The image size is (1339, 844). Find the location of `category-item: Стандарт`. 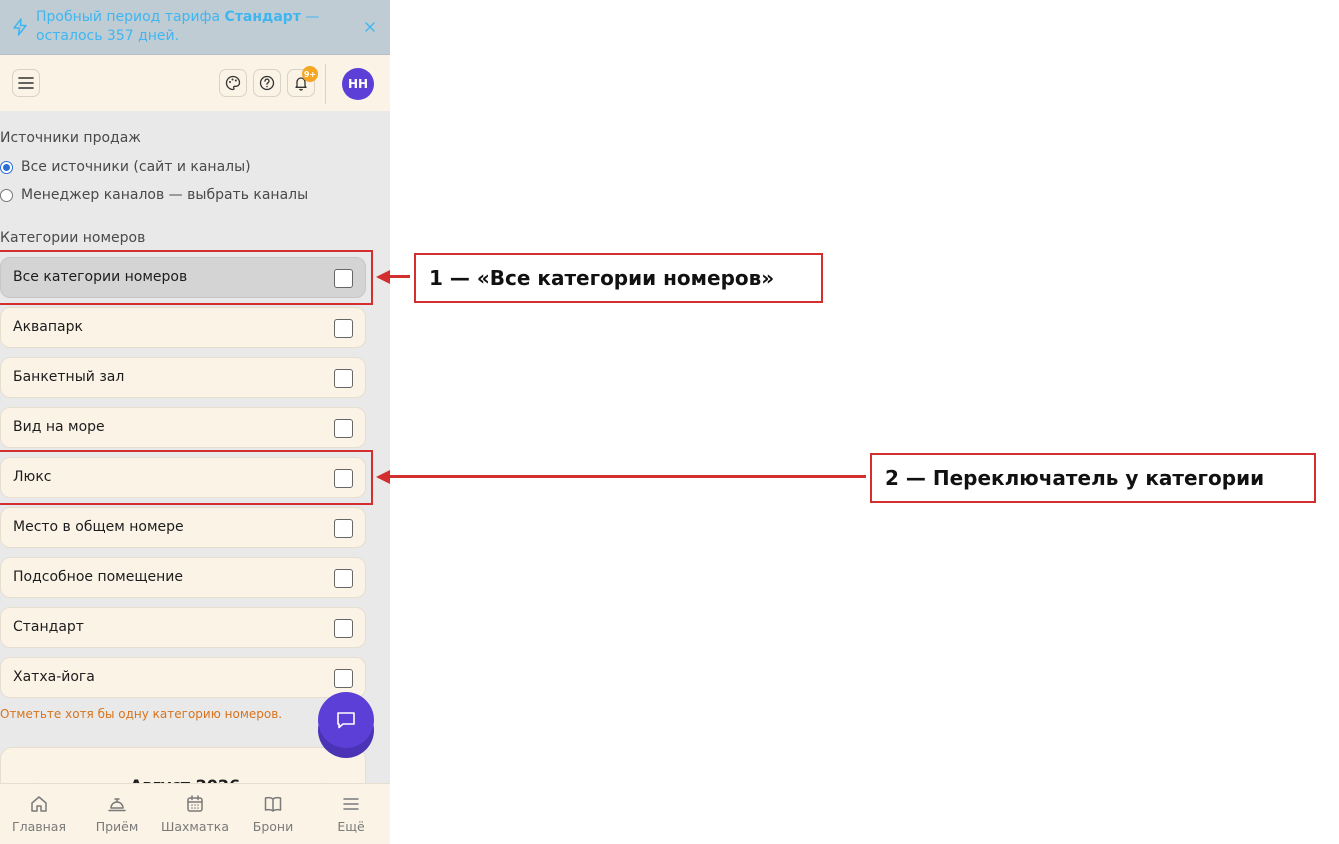

category-item: Стандарт is located at coordinates (183, 627).